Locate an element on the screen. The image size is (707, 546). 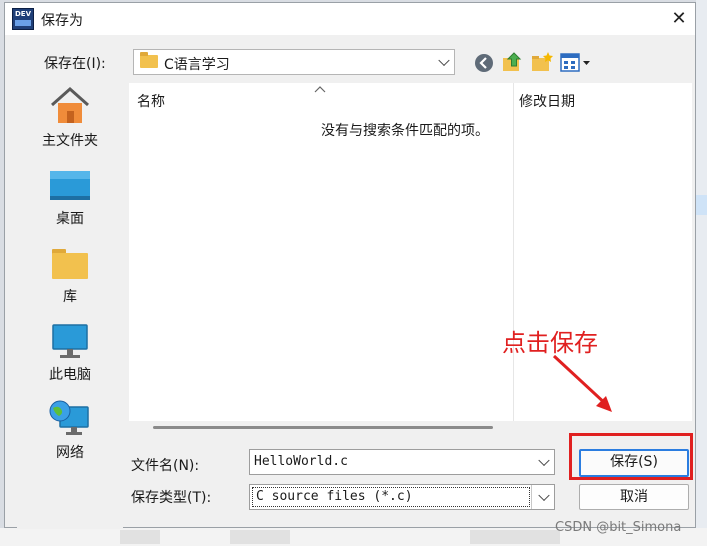
computer-monitor-icon is located at coordinates (70, 341).